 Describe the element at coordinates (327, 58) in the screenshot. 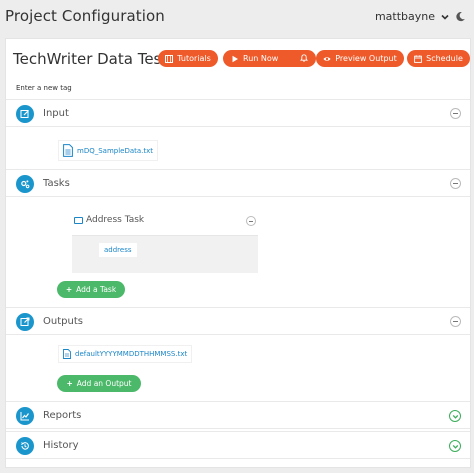

I see `eye-icon` at that location.